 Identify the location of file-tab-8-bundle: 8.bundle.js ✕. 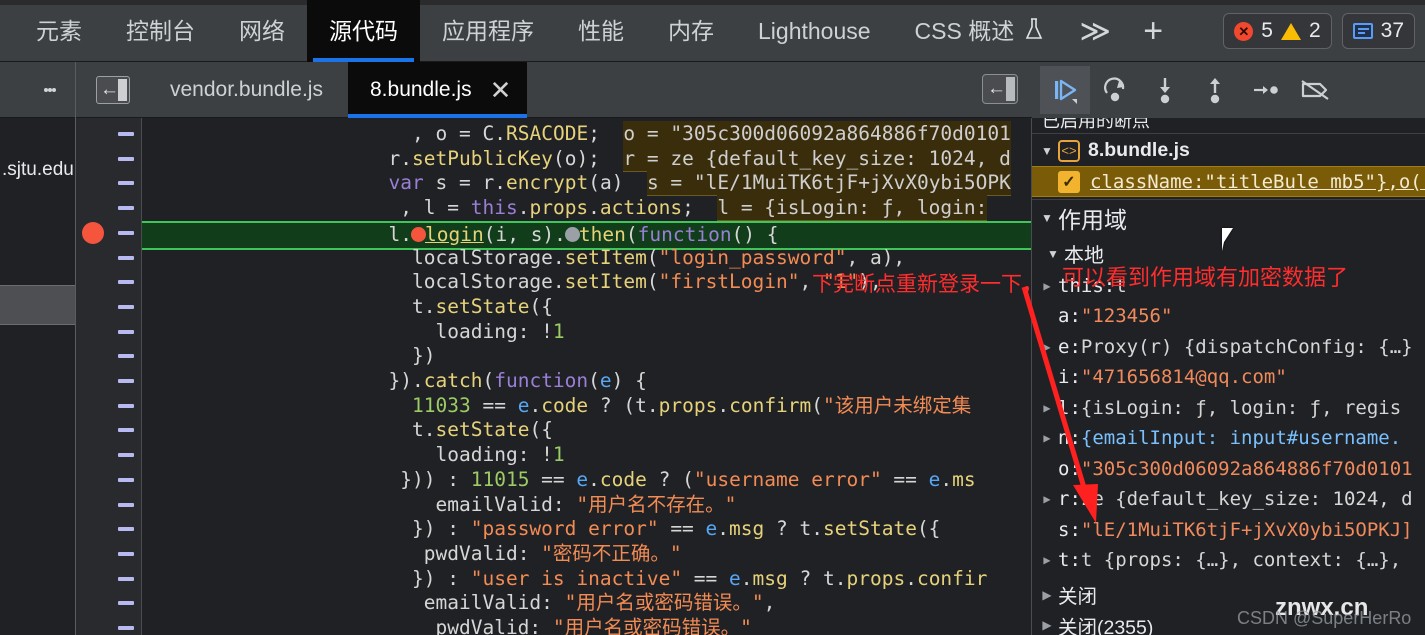
(438, 90).